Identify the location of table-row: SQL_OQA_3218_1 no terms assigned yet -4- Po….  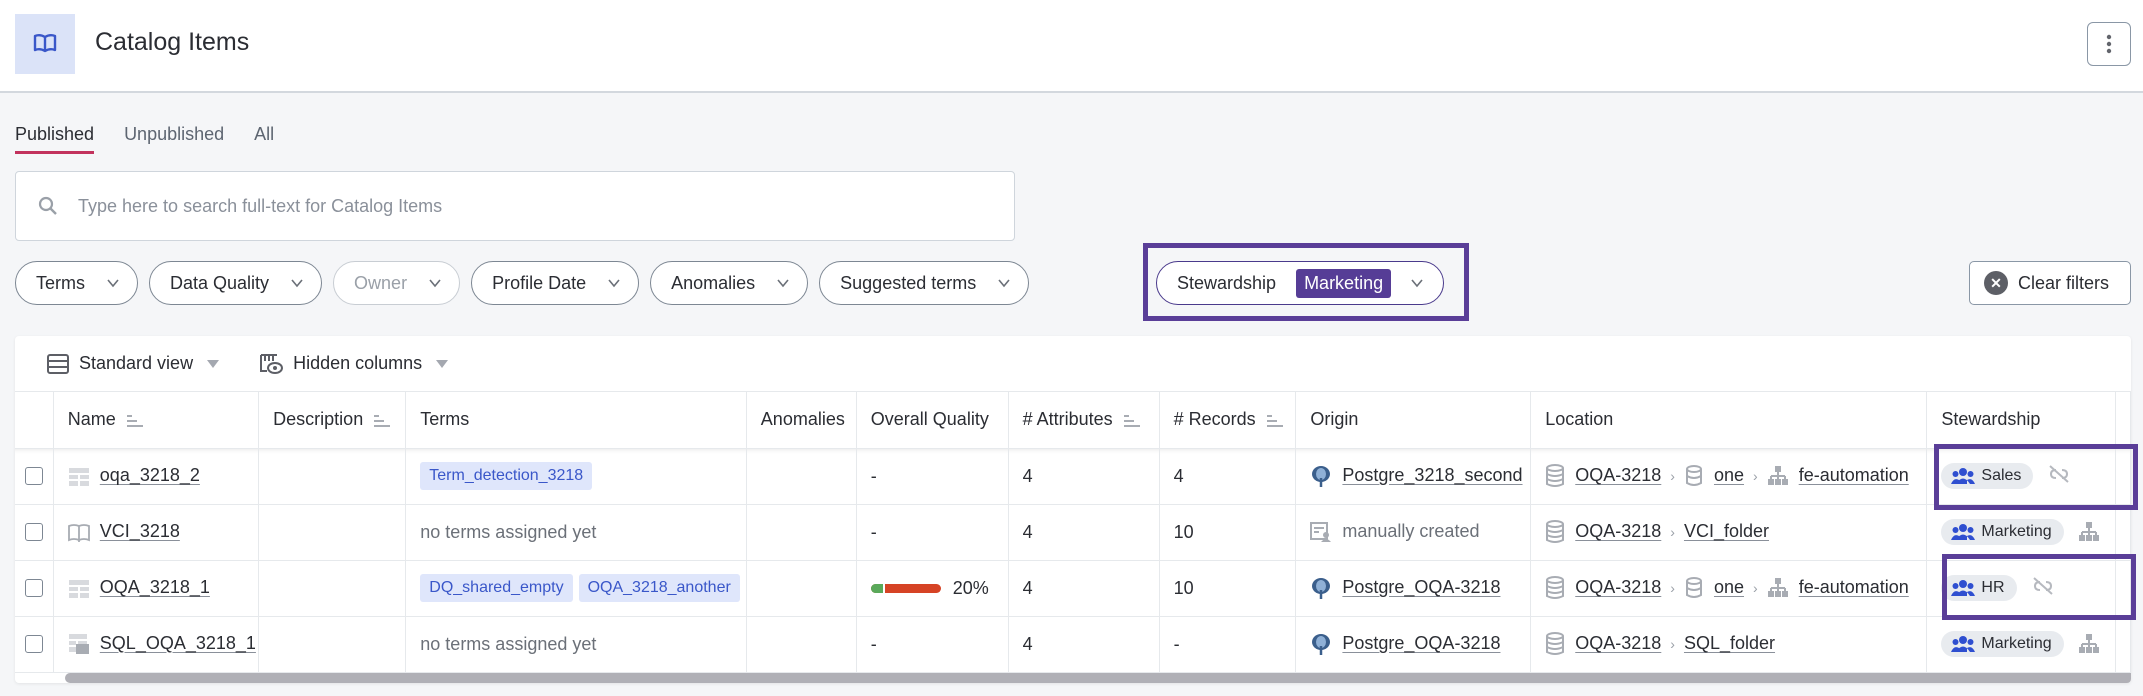
(1073, 644).